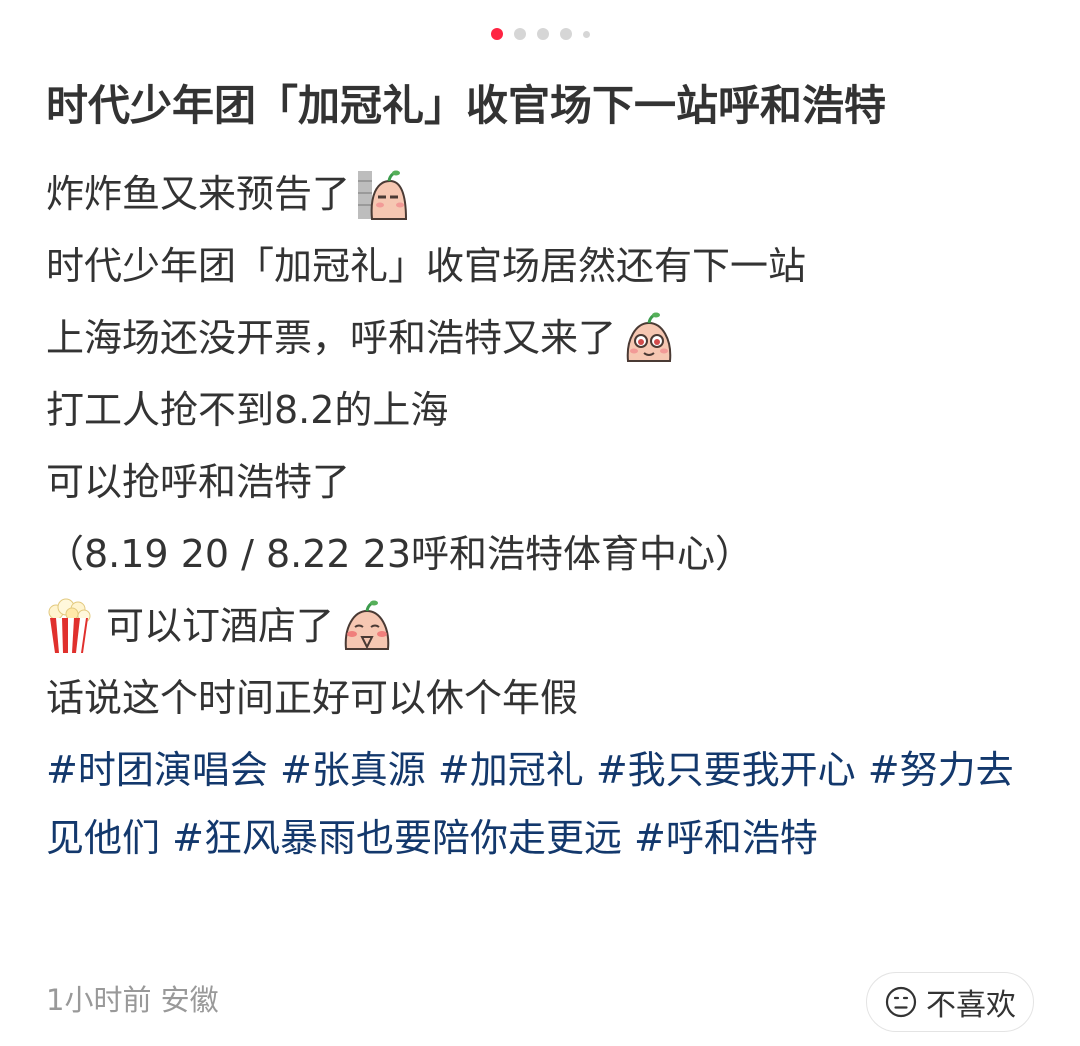 The height and width of the screenshot is (1046, 1080). Describe the element at coordinates (400, 554) in the screenshot. I see `body-text: （8.19 20 / 8.22 23呼和浩特体育中心）` at that location.